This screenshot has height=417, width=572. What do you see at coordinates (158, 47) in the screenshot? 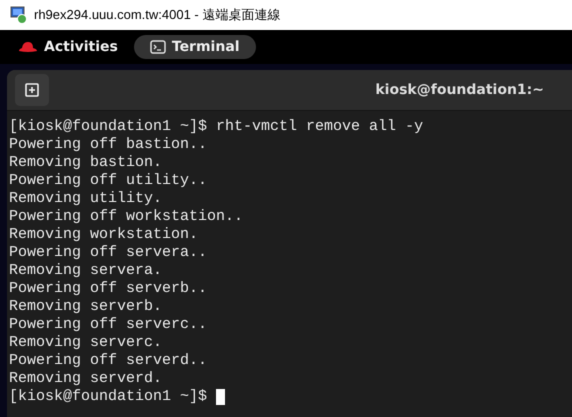
I see `terminal-icon` at bounding box center [158, 47].